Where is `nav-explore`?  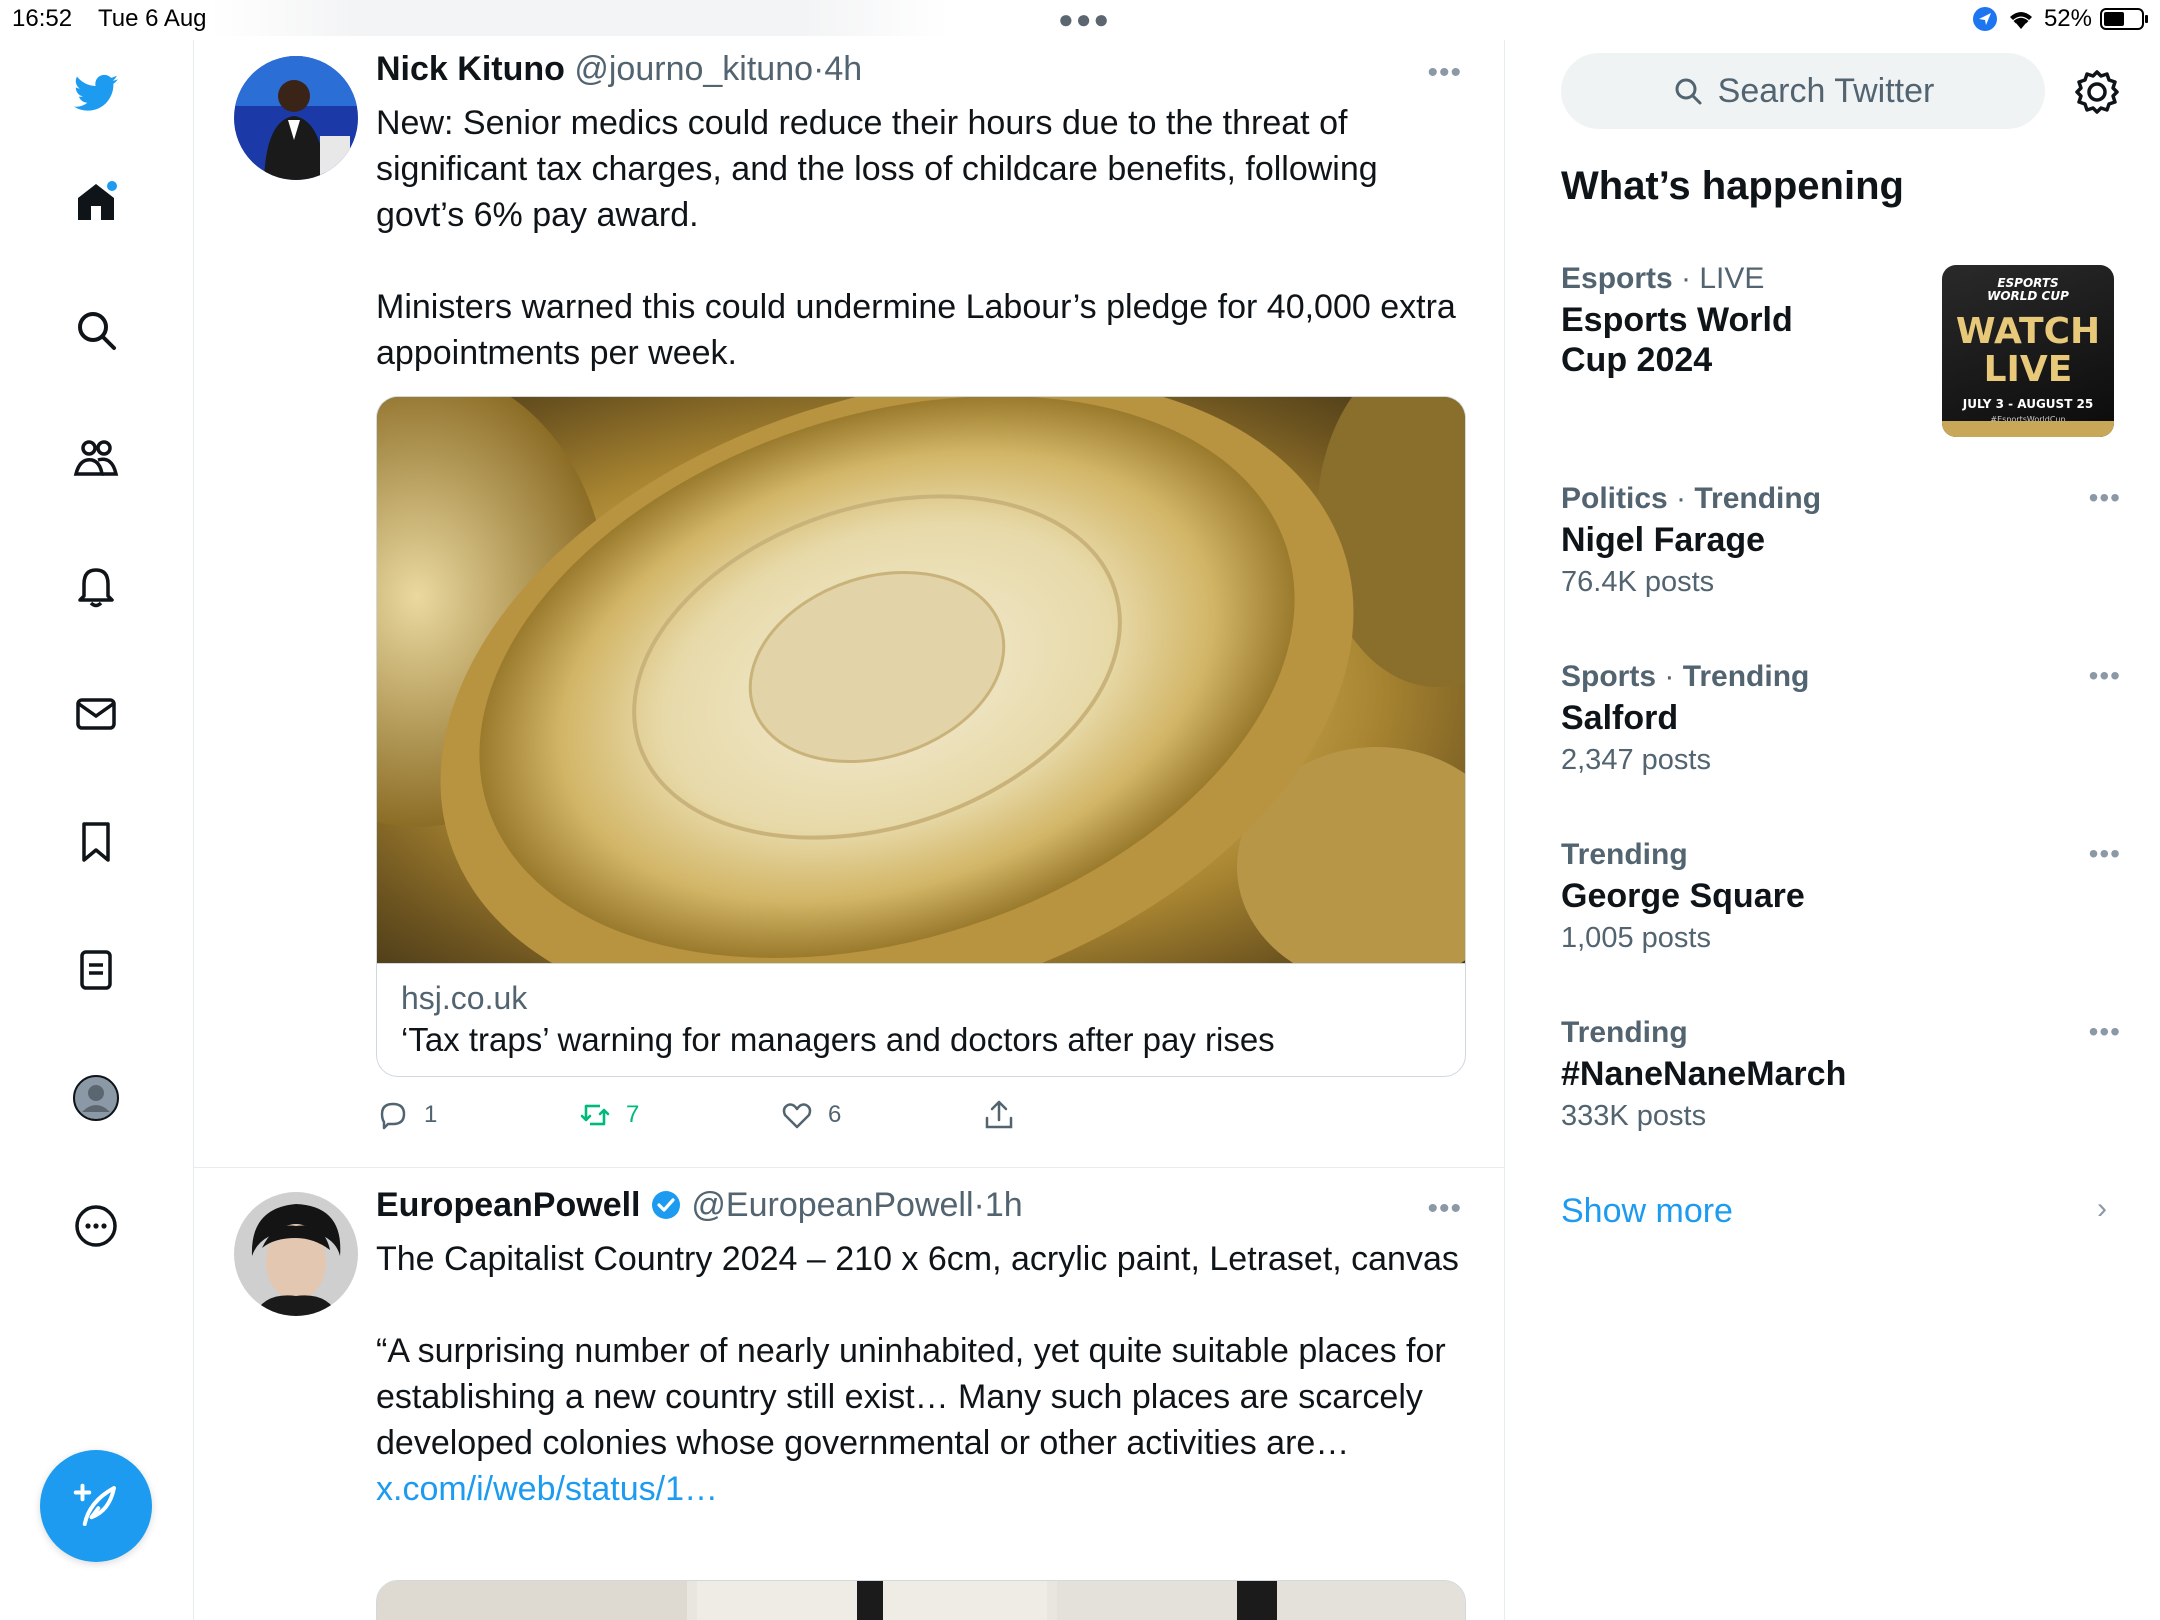 nav-explore is located at coordinates (96, 330).